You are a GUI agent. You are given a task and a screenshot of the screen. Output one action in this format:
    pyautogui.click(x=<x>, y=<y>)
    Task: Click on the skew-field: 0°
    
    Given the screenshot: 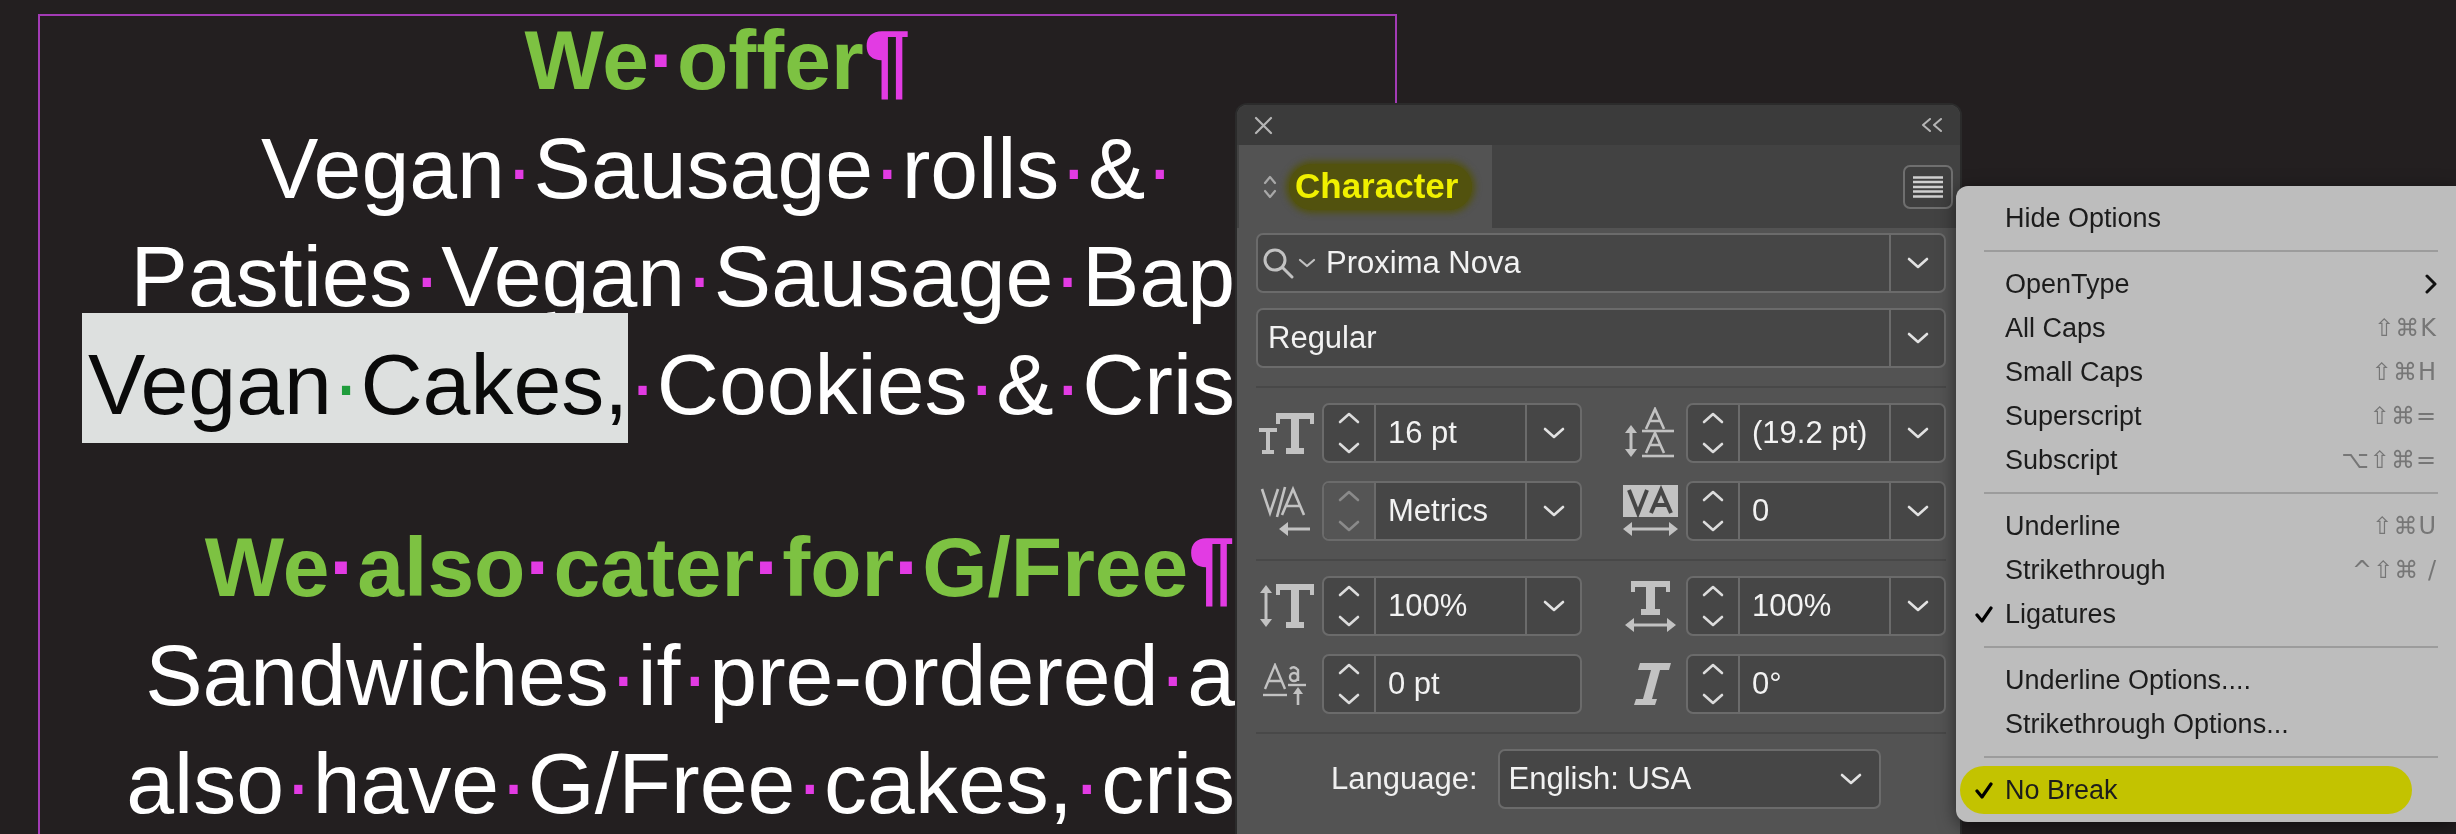 What is the action you would take?
    pyautogui.click(x=1816, y=684)
    